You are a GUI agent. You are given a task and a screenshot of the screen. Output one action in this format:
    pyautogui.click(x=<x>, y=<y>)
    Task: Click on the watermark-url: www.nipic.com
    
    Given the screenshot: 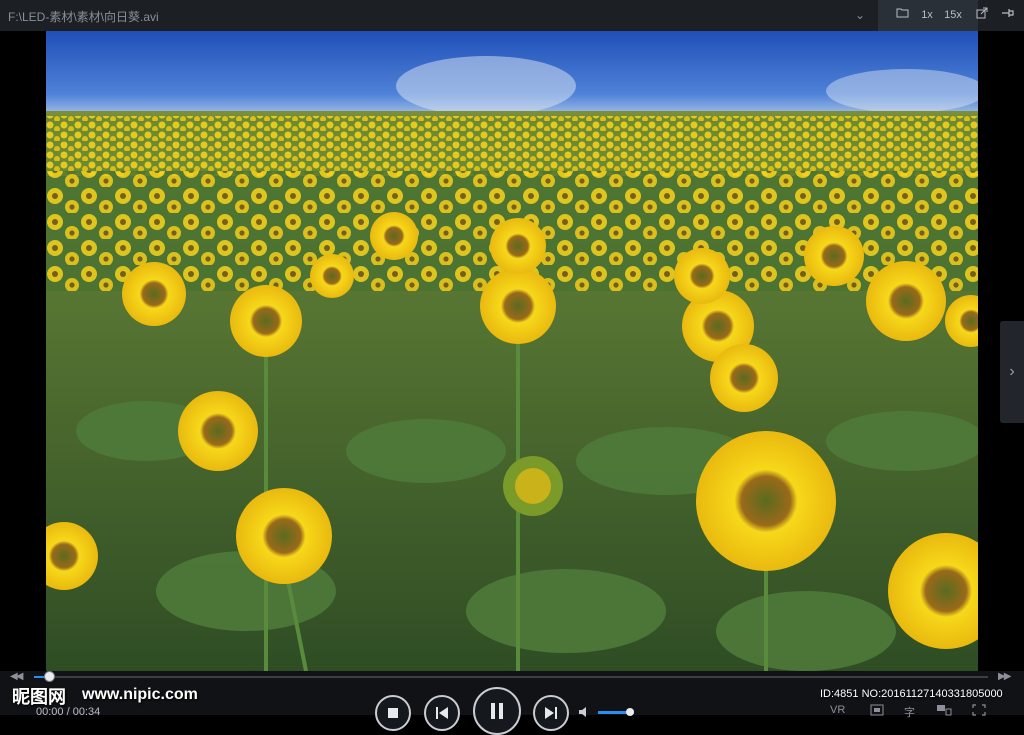 What is the action you would take?
    pyautogui.click(x=140, y=694)
    